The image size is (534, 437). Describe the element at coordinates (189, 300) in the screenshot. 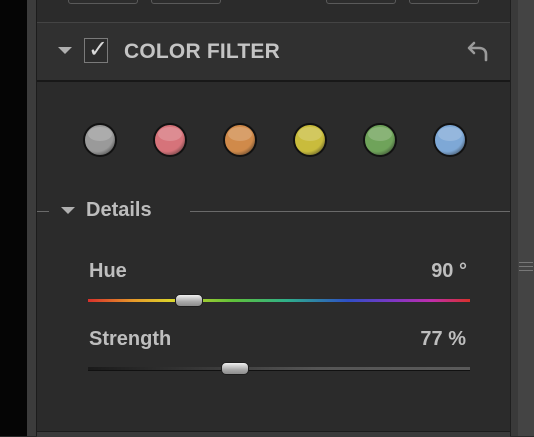

I see `hue-slider-thumb` at that location.